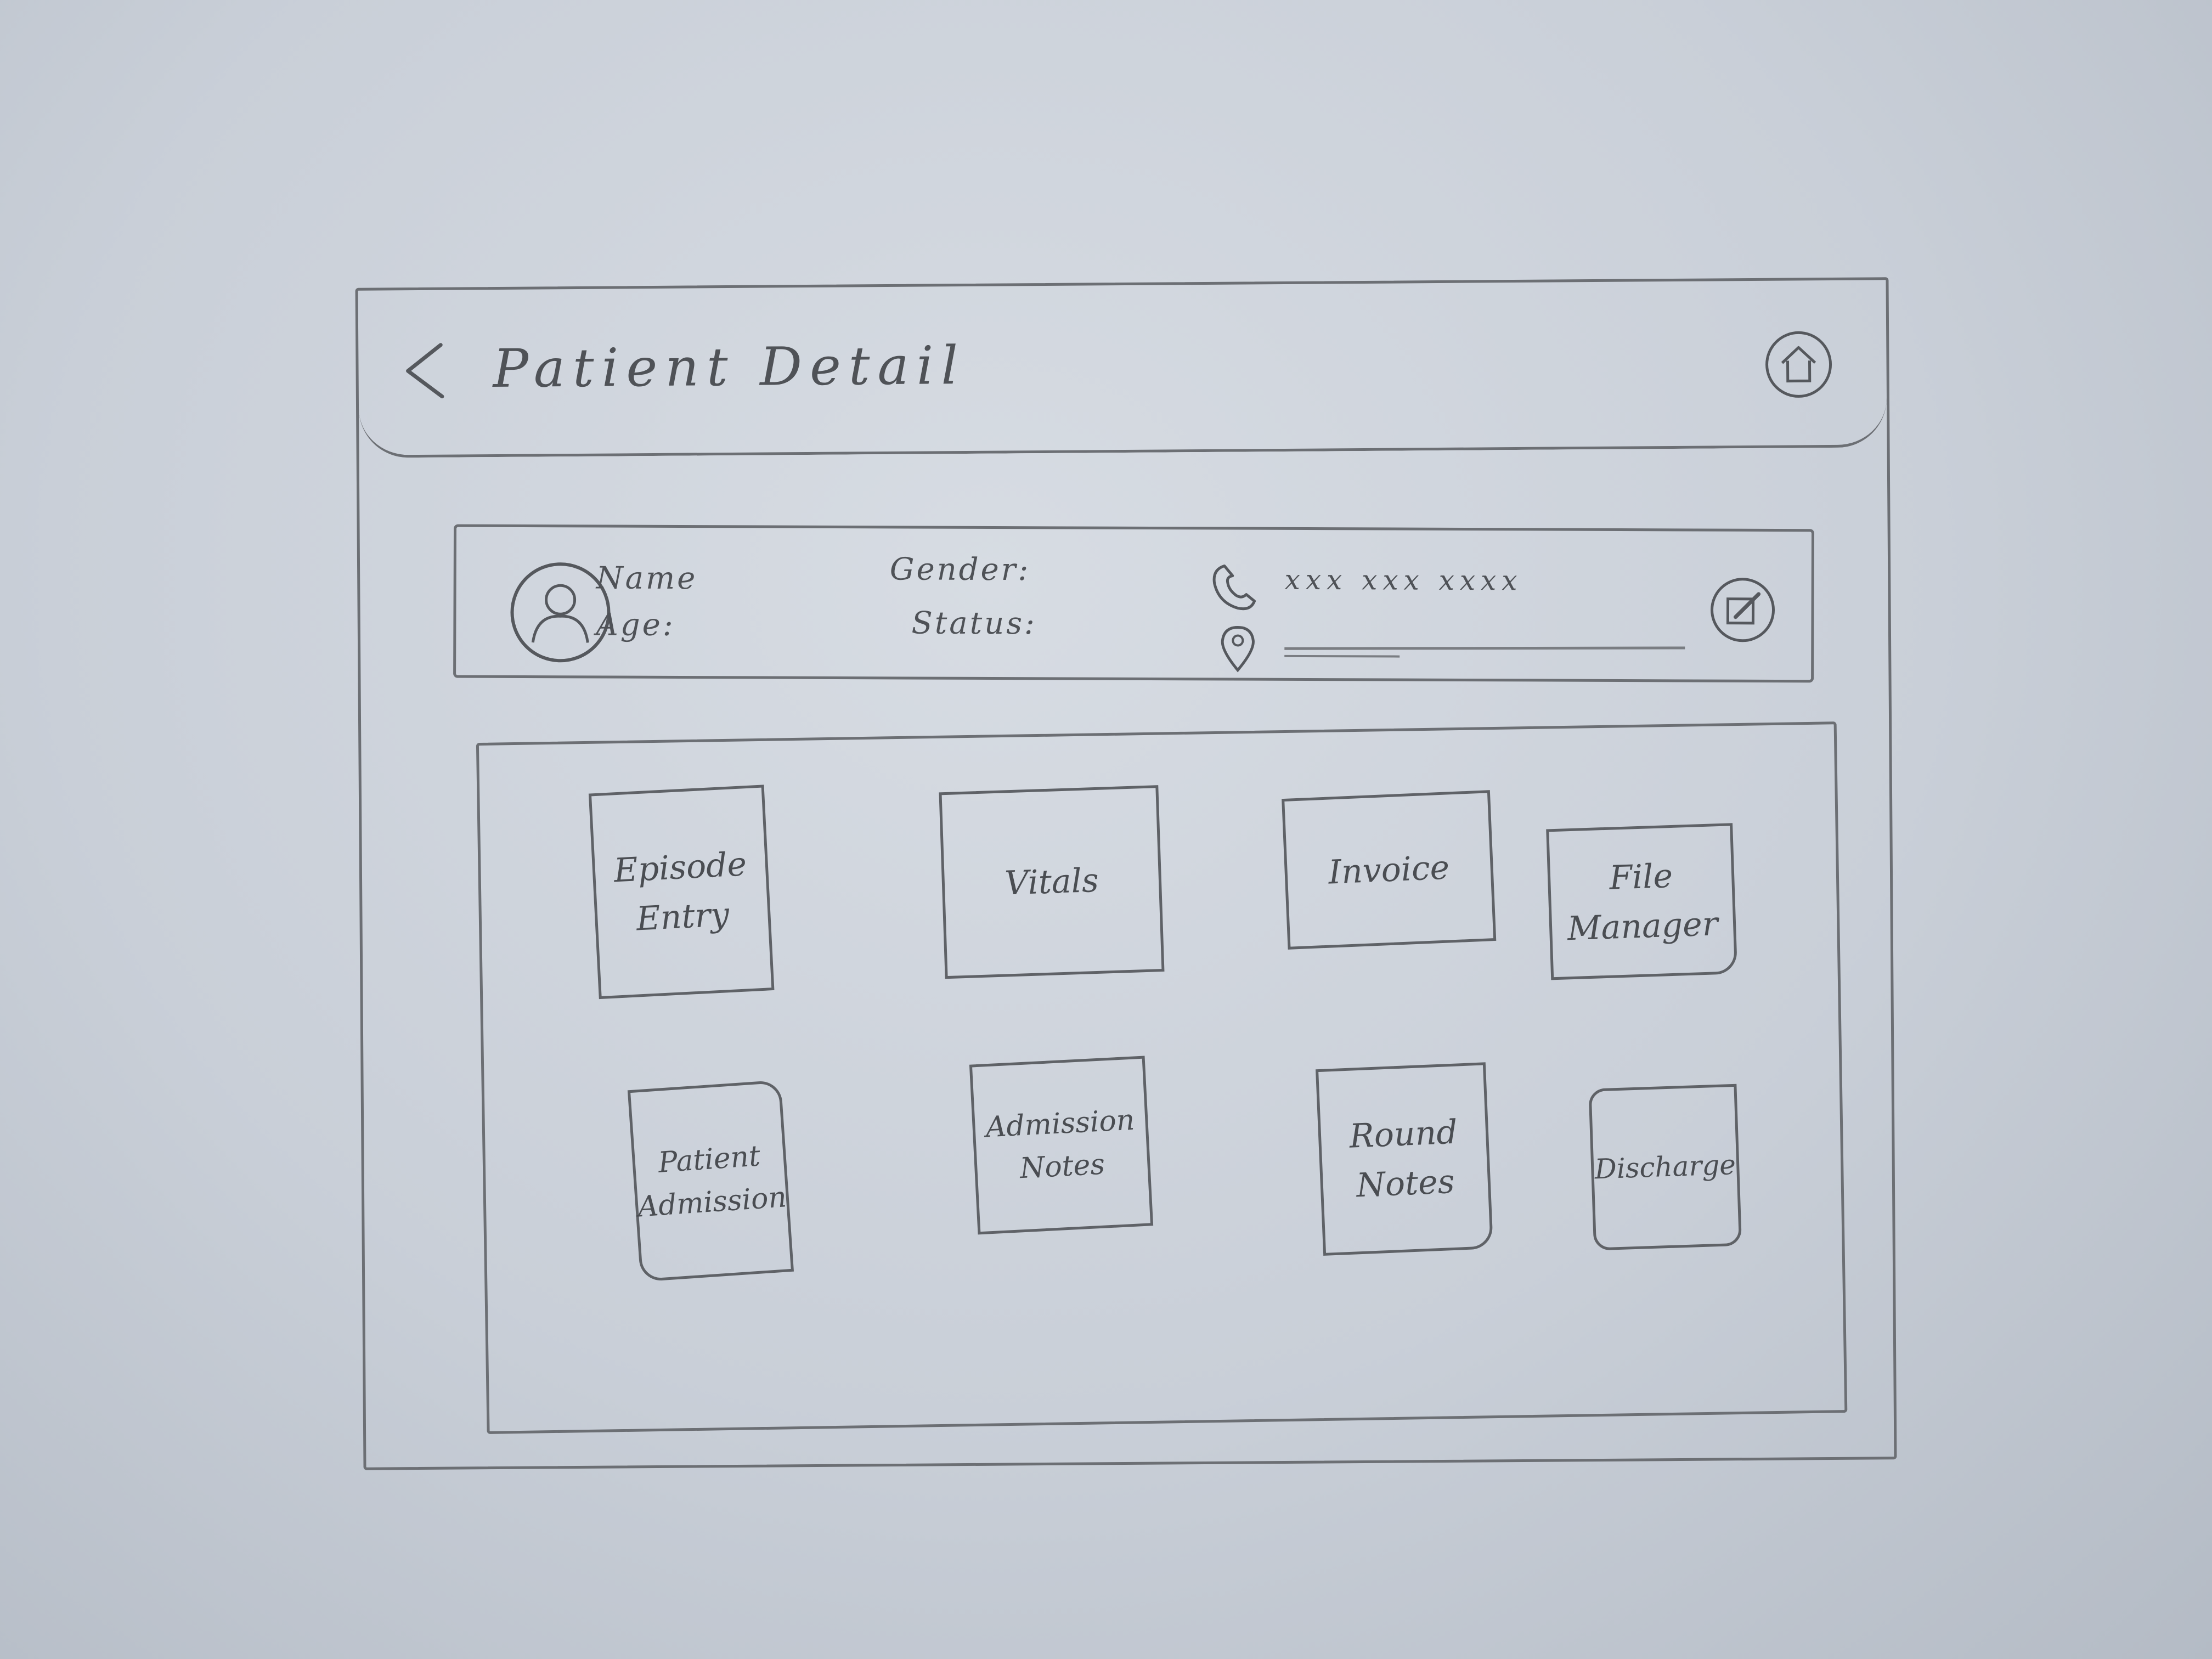  I want to click on age-label: Age:, so click(635, 625).